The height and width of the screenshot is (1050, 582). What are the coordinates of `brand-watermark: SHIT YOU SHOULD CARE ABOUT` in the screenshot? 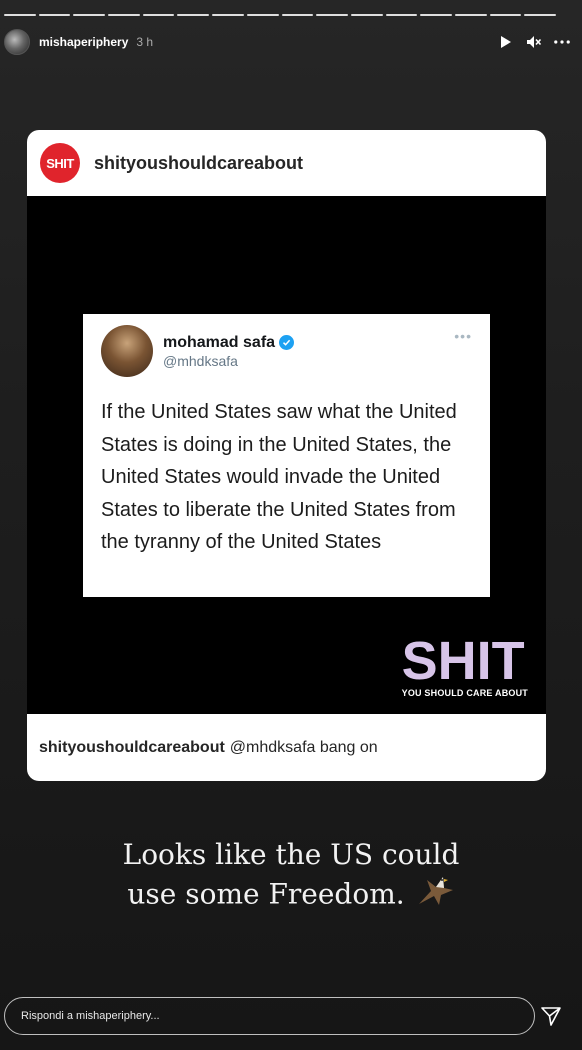 It's located at (464, 664).